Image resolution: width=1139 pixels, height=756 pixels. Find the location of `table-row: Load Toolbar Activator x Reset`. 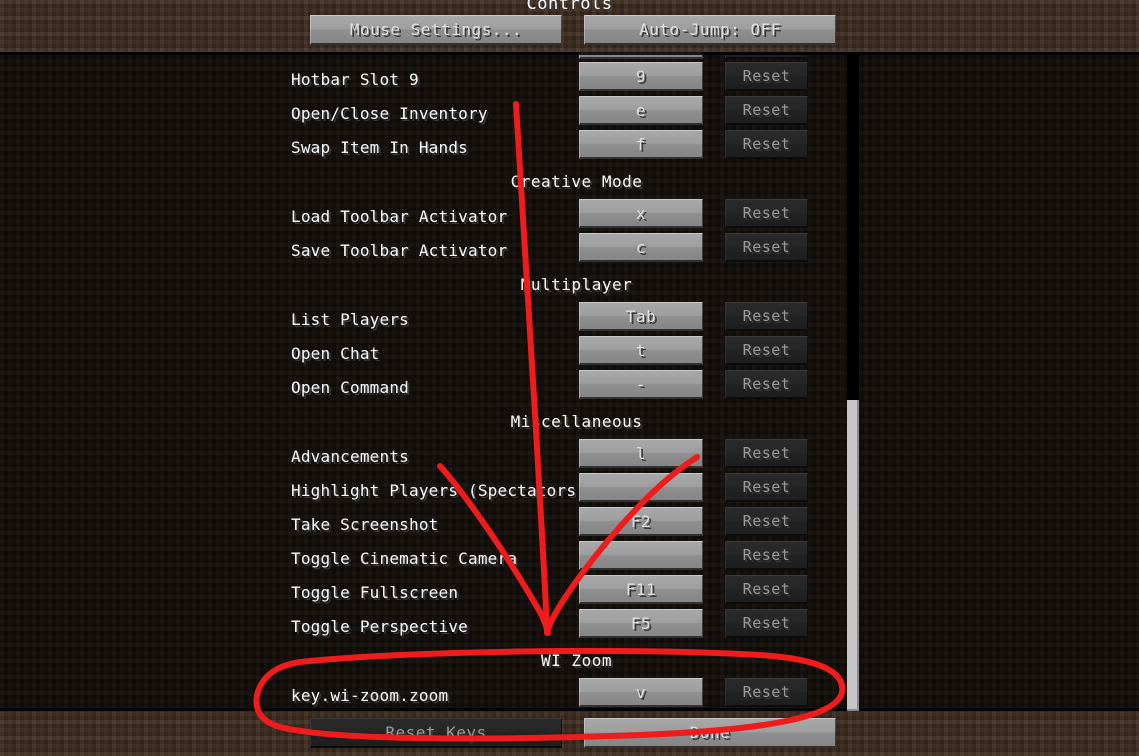

table-row: Load Toolbar Activator x Reset is located at coordinates (569, 216).